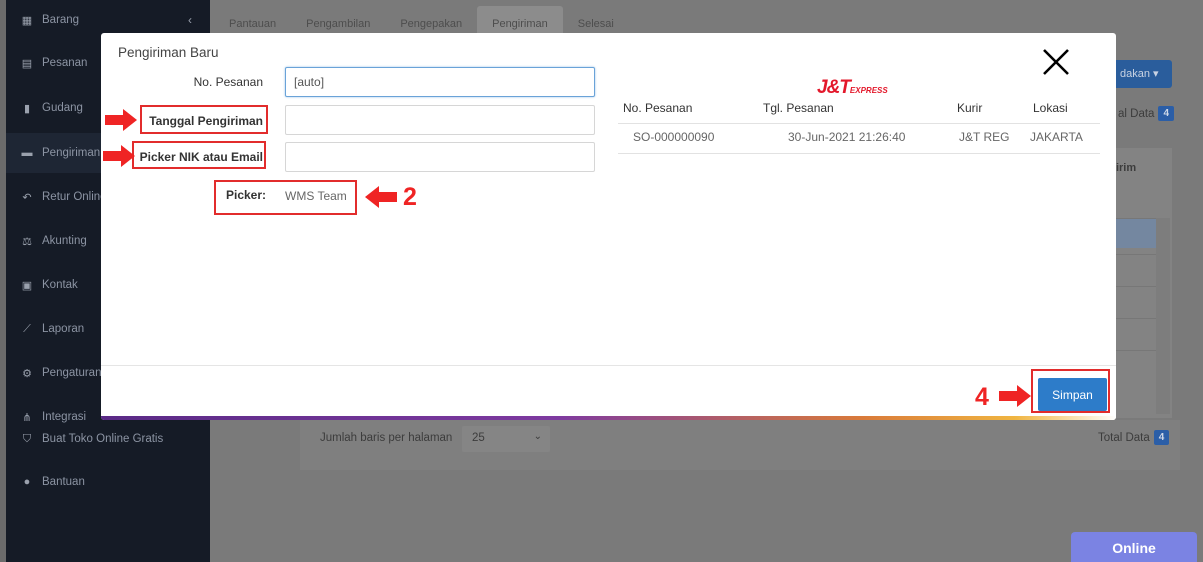  I want to click on tab-pantauan: Pantauan, so click(252, 21).